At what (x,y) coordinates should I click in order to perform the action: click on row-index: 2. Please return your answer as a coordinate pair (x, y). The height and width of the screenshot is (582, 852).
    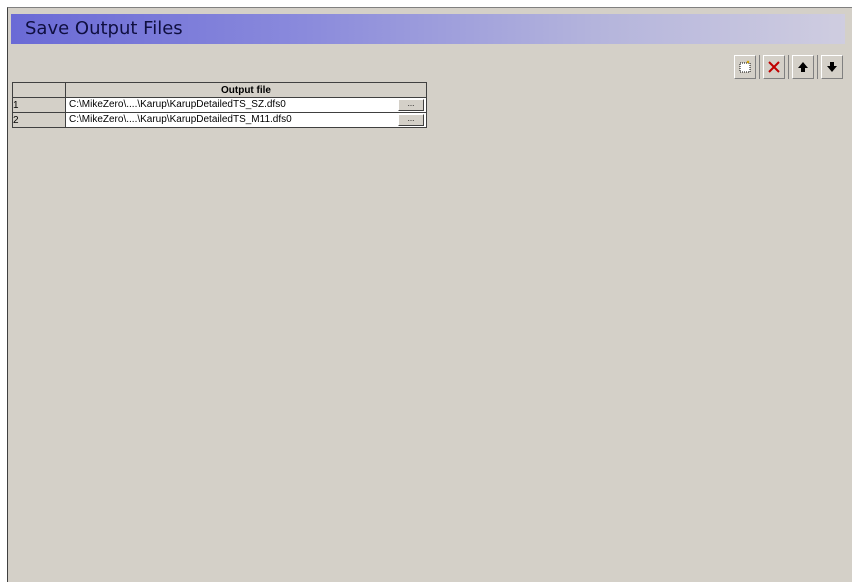
    Looking at the image, I should click on (39, 120).